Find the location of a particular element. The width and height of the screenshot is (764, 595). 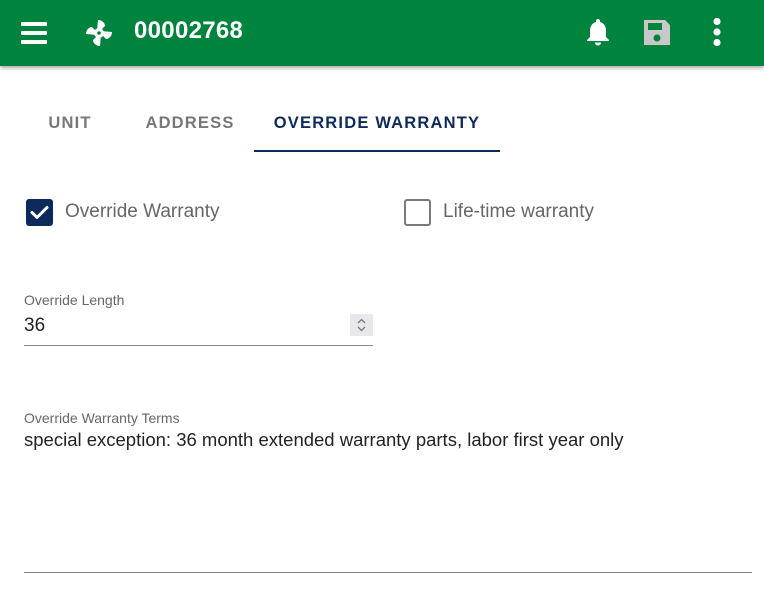

tab-unit: UNIT is located at coordinates (70, 123).